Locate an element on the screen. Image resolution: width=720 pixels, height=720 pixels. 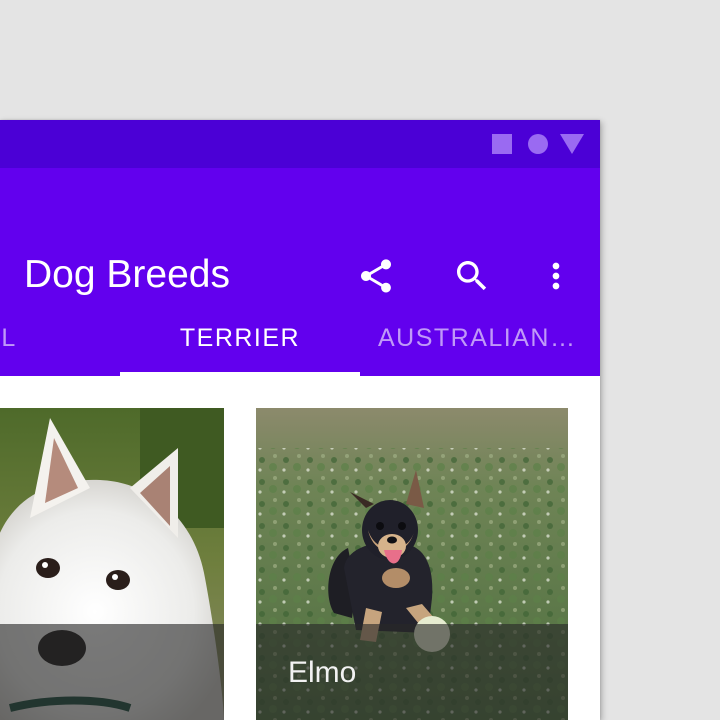
search-icon is located at coordinates (472, 276).